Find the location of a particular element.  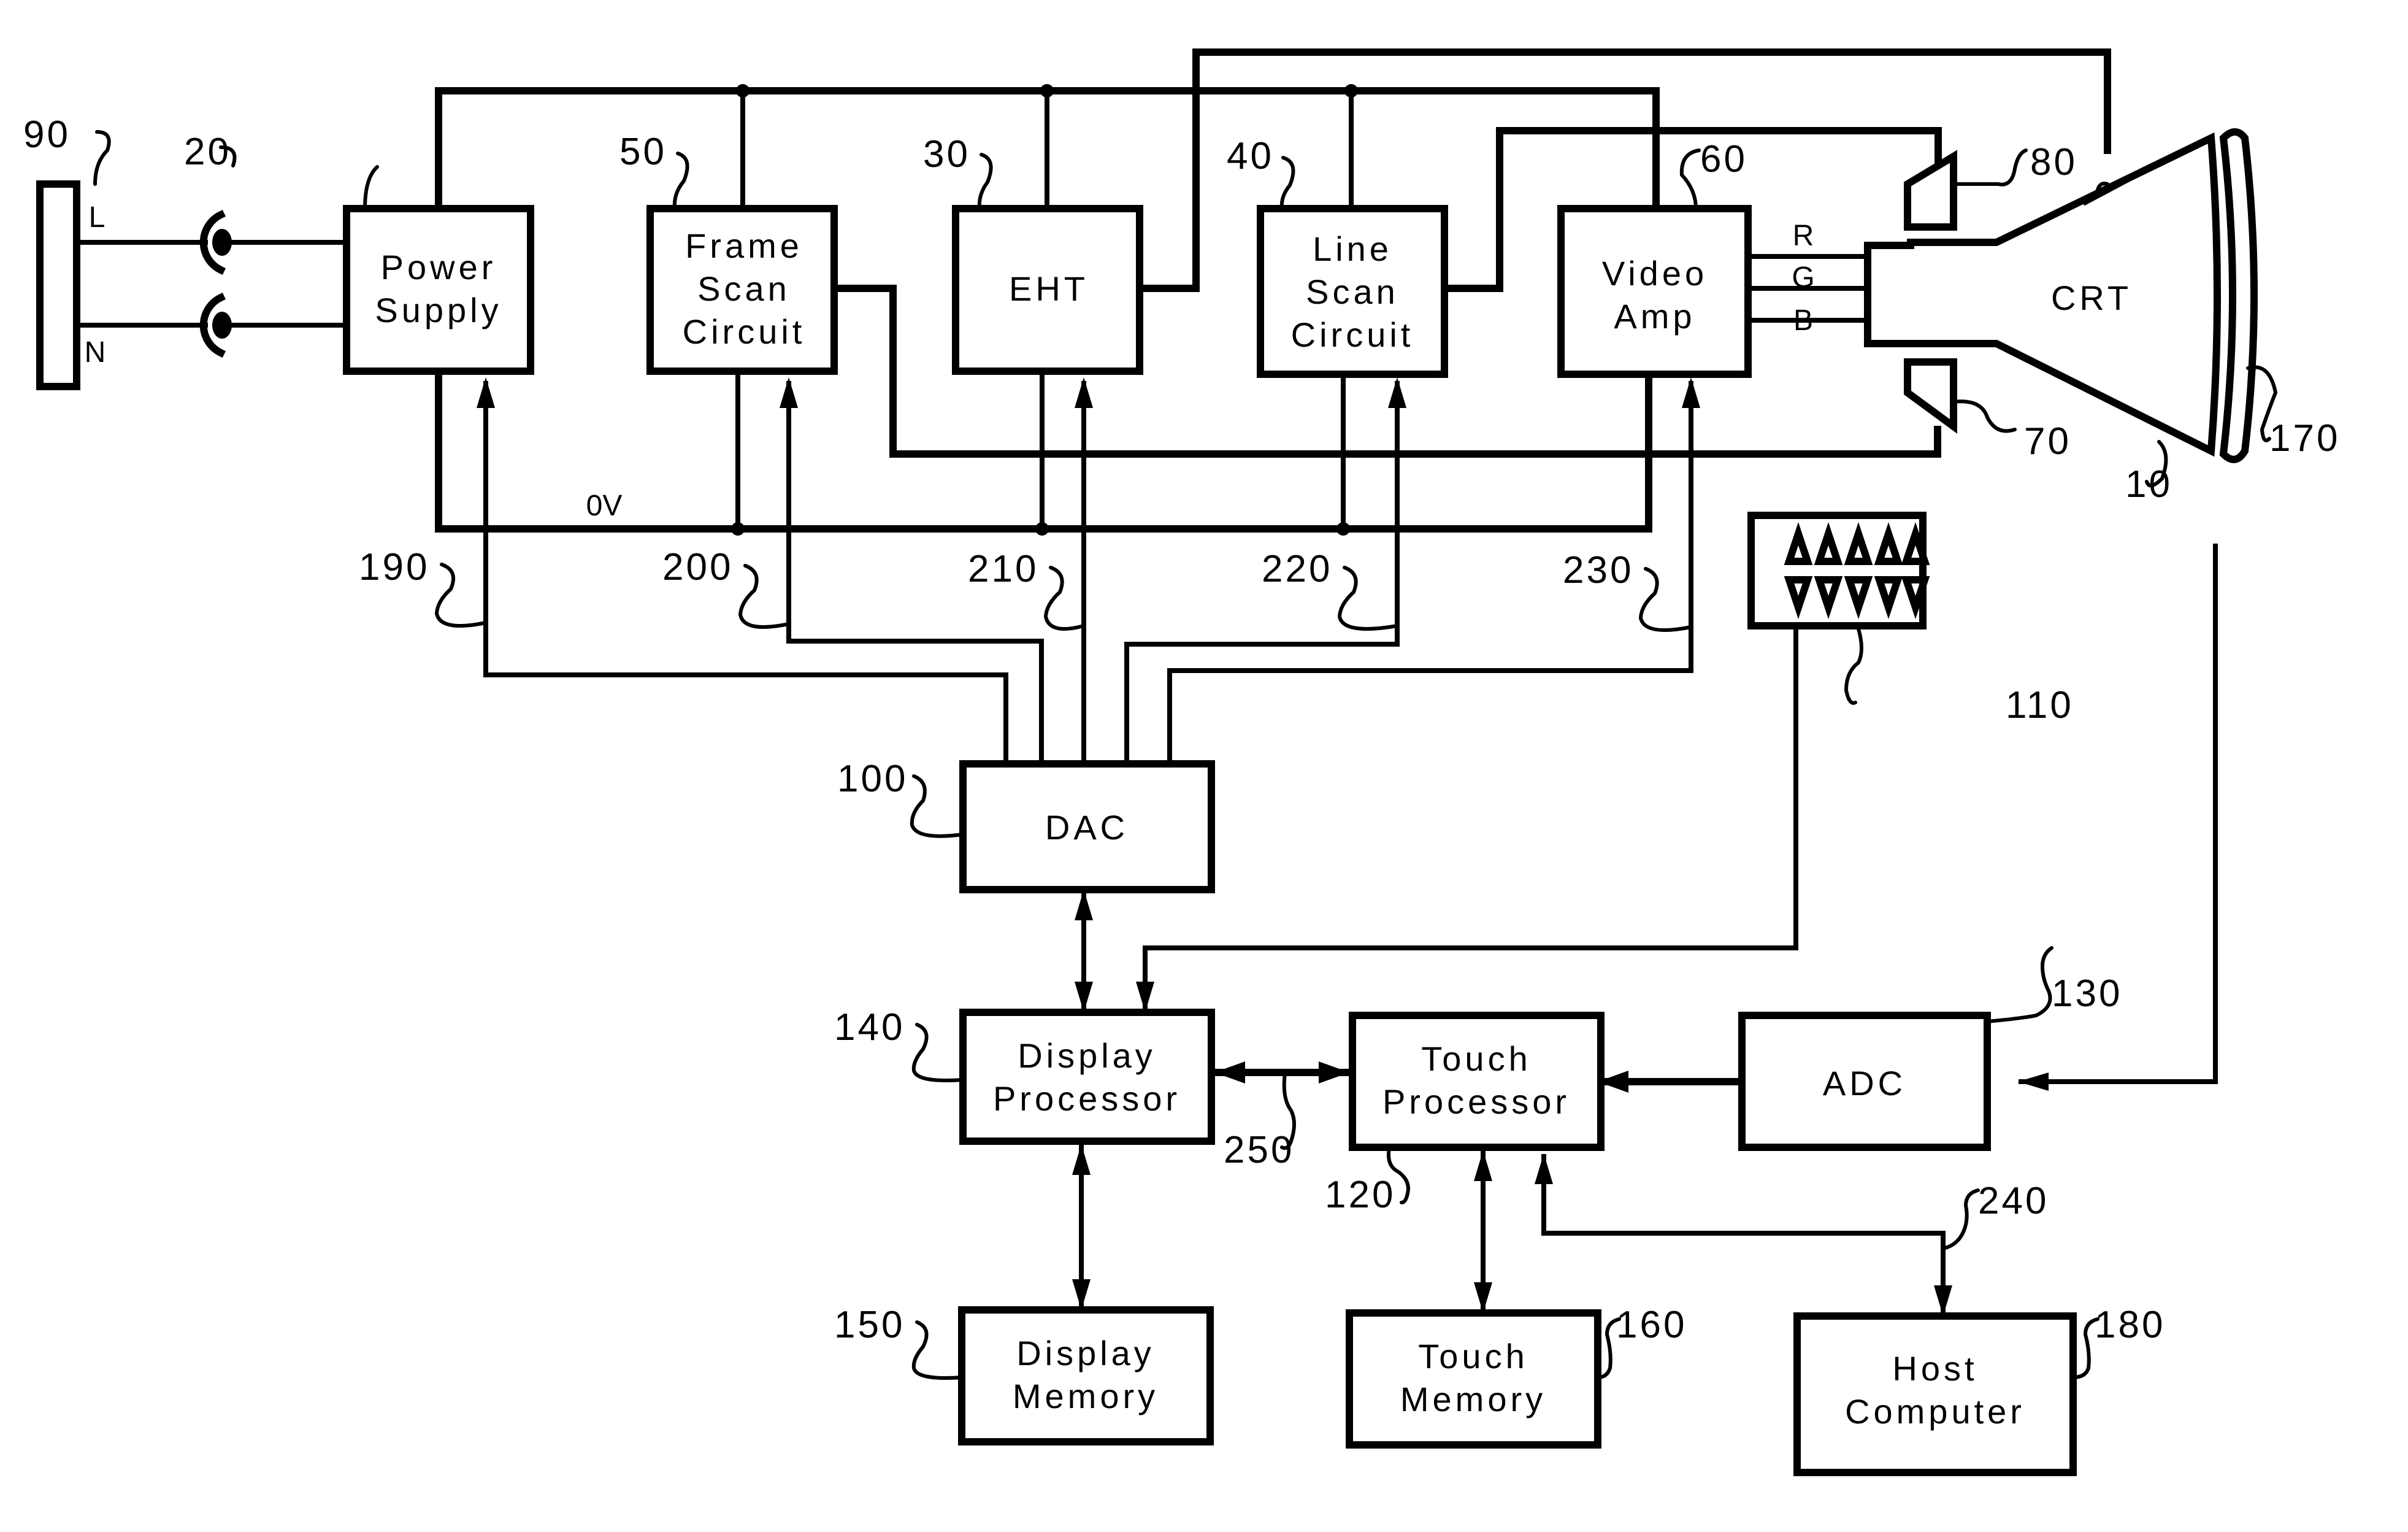

display-processor-block: Display Processor is located at coordinates (1087, 1077).